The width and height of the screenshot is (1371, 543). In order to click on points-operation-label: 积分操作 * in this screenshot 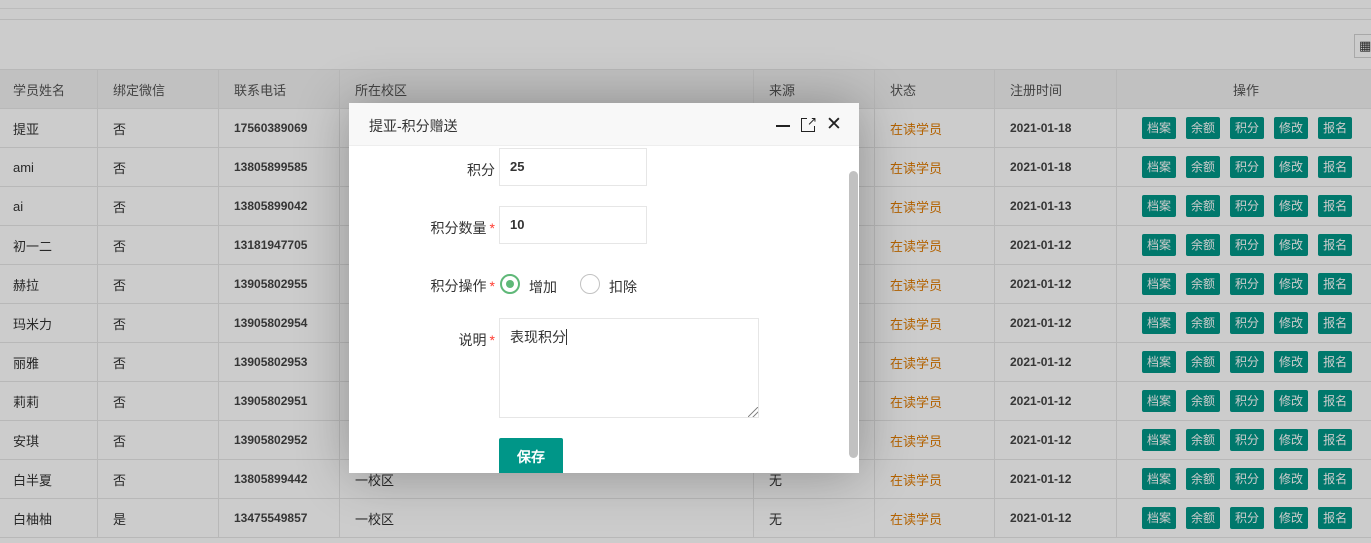, I will do `click(422, 286)`.